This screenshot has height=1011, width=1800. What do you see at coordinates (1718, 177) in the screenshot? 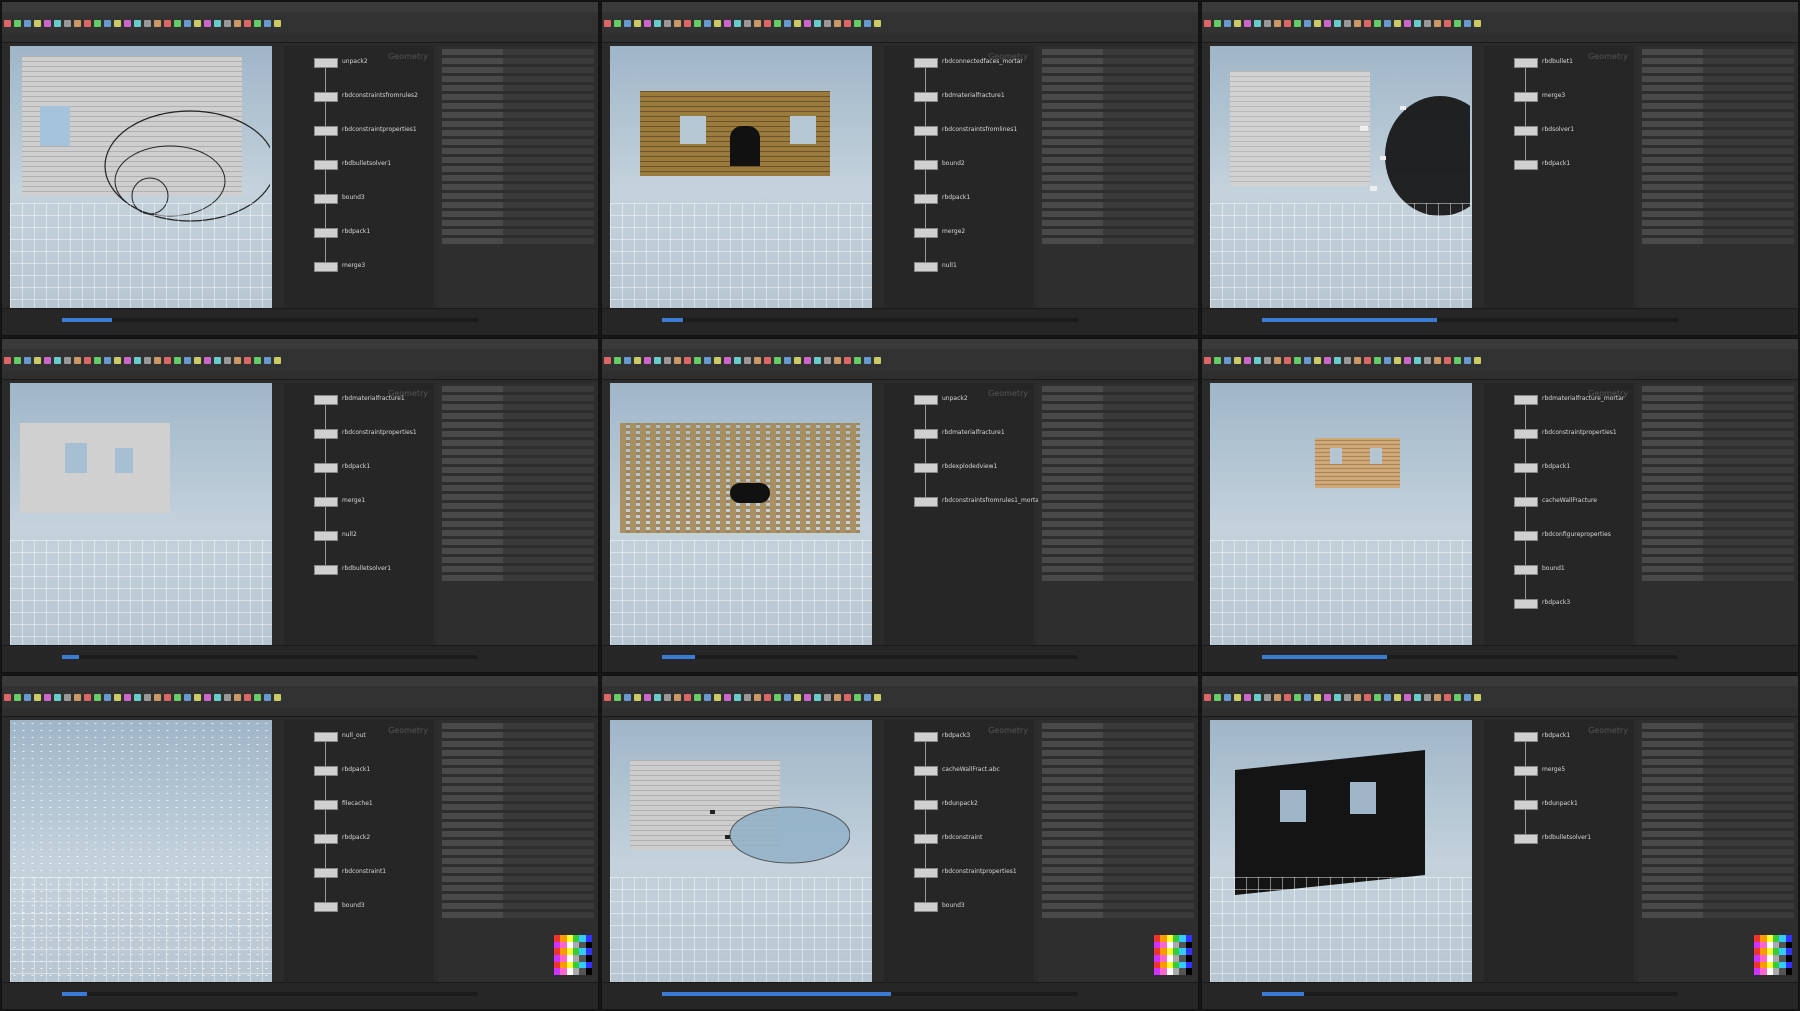
I see `parameter-editor` at bounding box center [1718, 177].